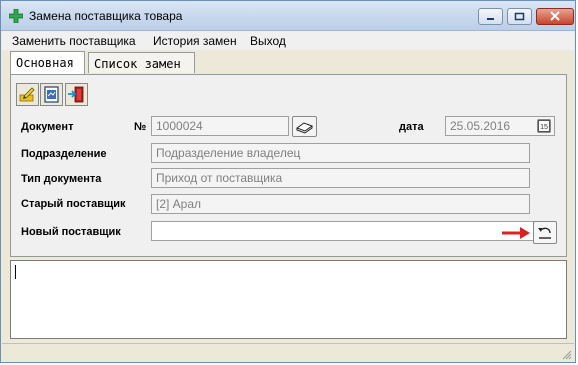 This screenshot has width=578, height=365. What do you see at coordinates (61, 179) in the screenshot?
I see `doc-type-label: Тип документа` at bounding box center [61, 179].